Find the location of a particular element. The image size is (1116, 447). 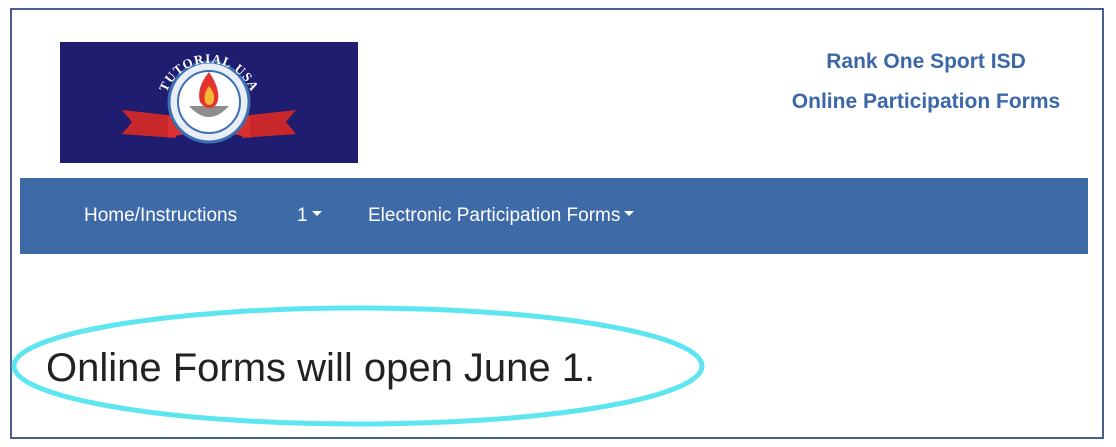

nav-home-instructions: Home/Instructions is located at coordinates (160, 216).